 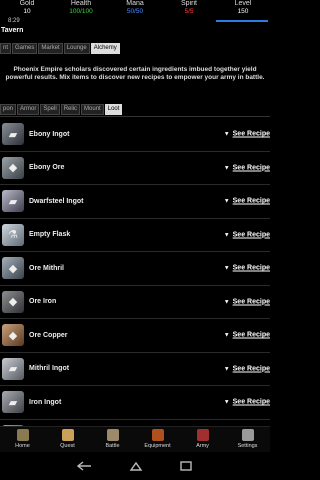 I want to click on subtab-armor: Armor, so click(x=28, y=109).